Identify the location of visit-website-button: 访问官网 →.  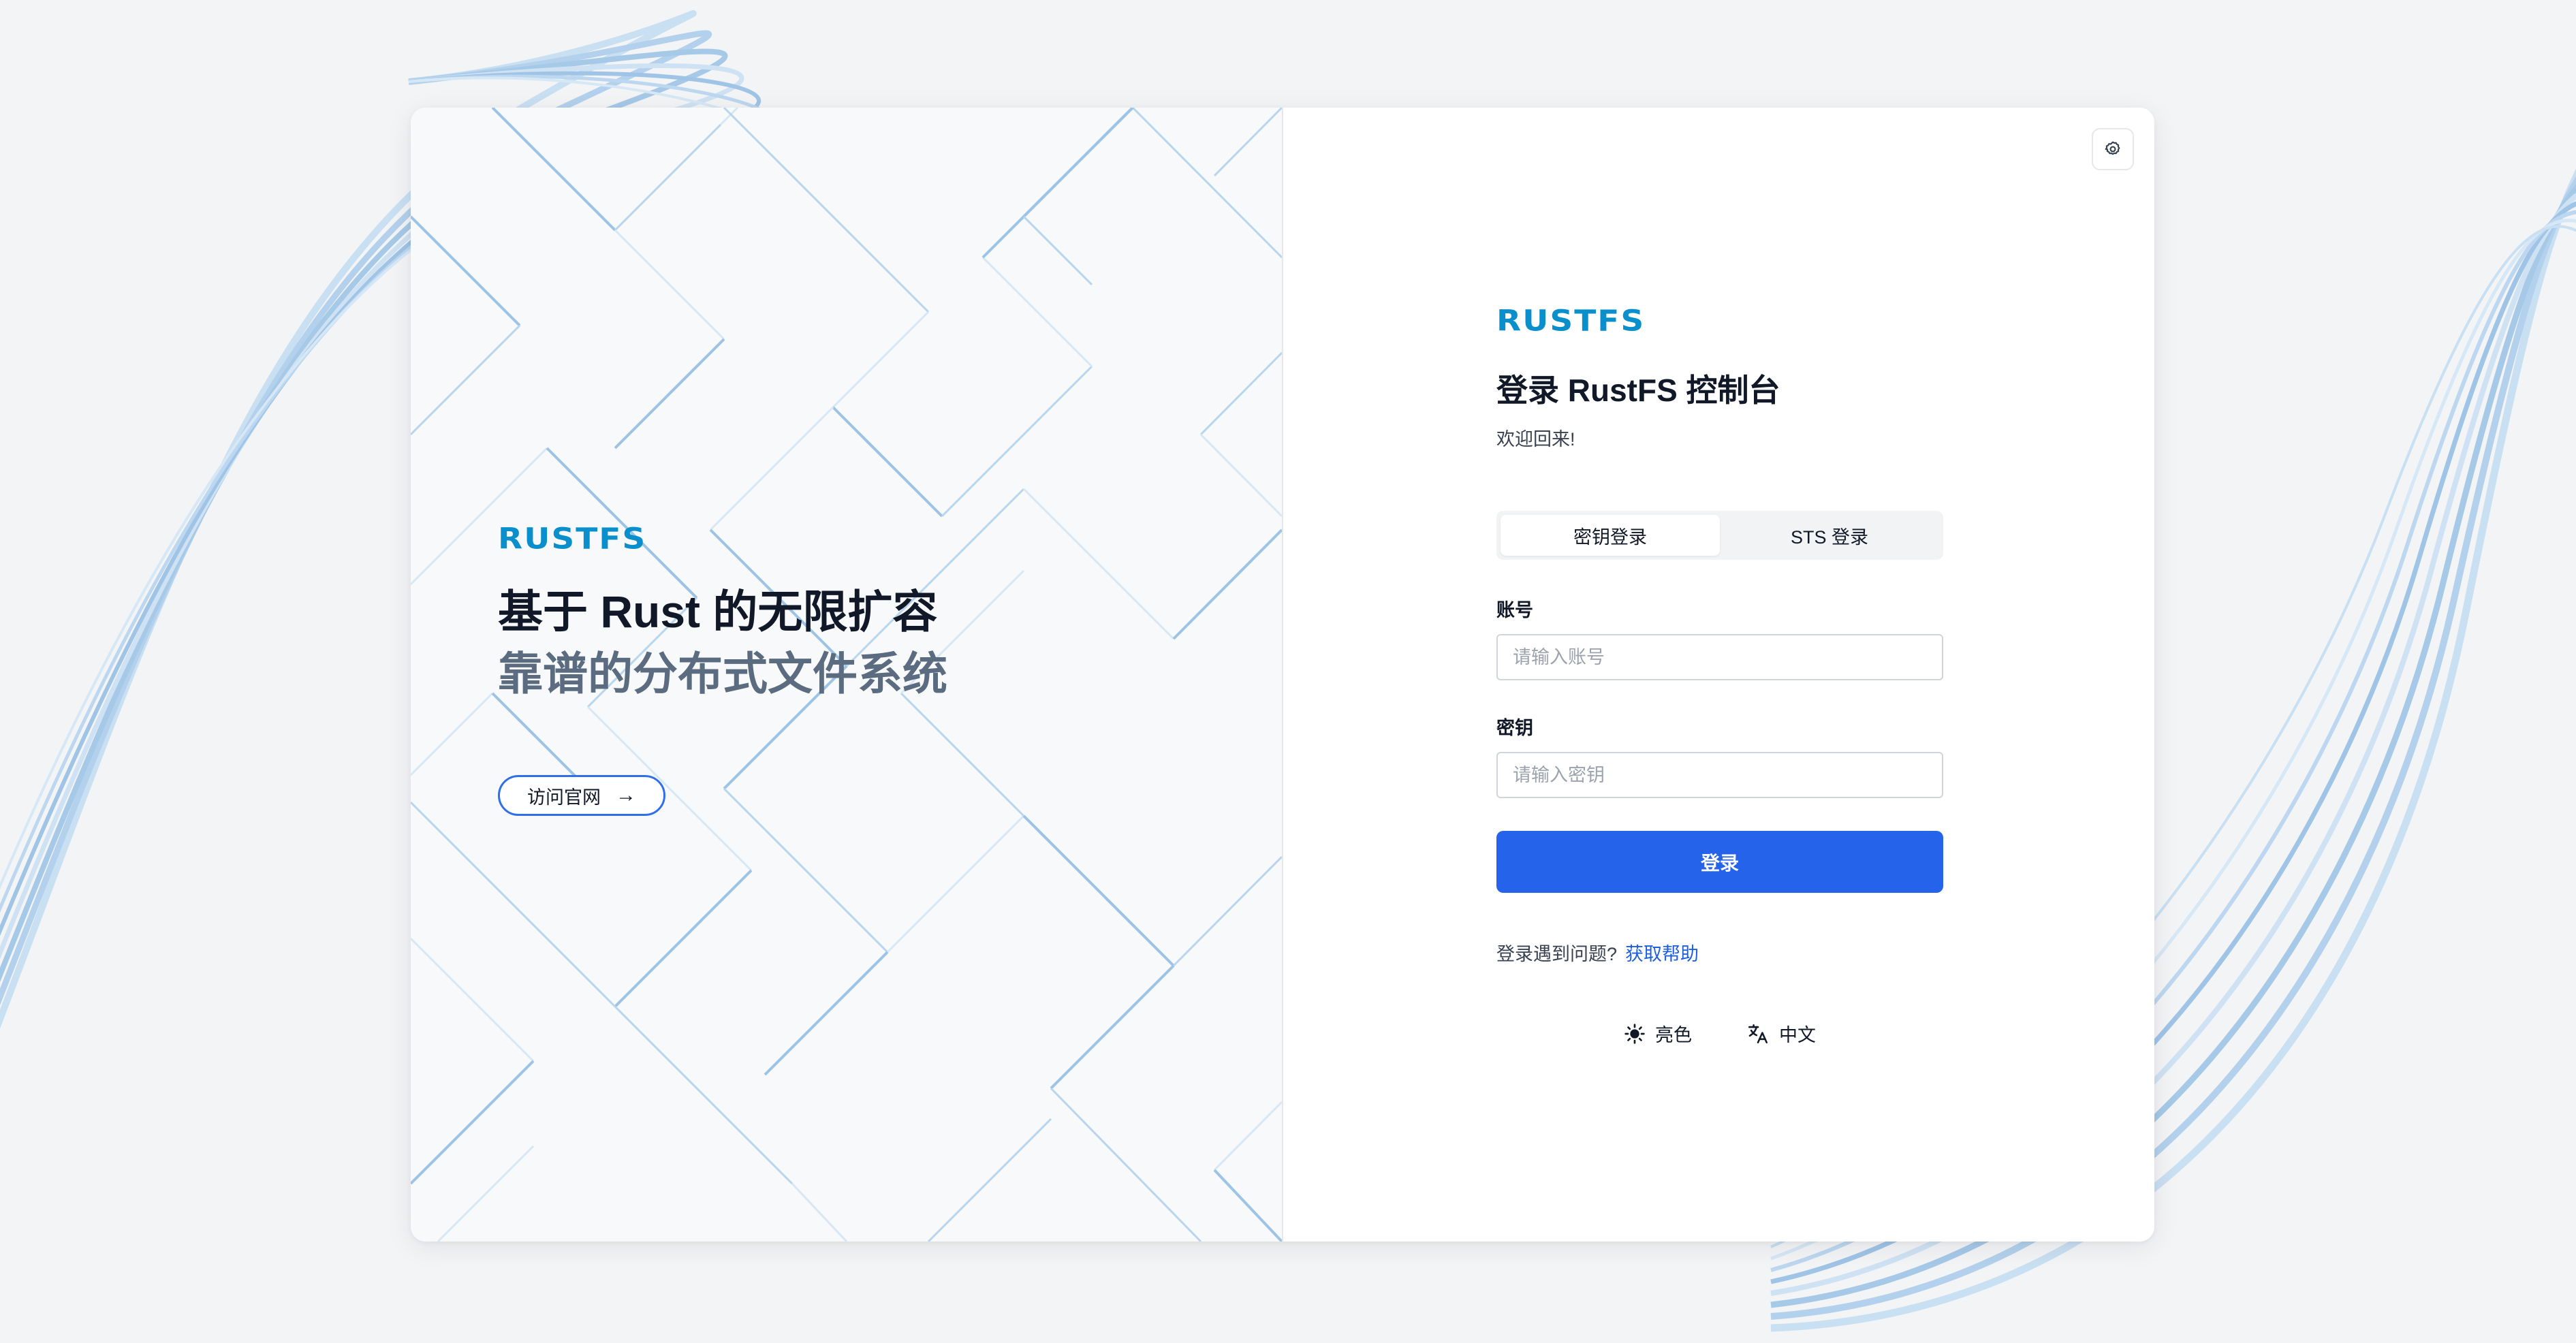
(581, 795).